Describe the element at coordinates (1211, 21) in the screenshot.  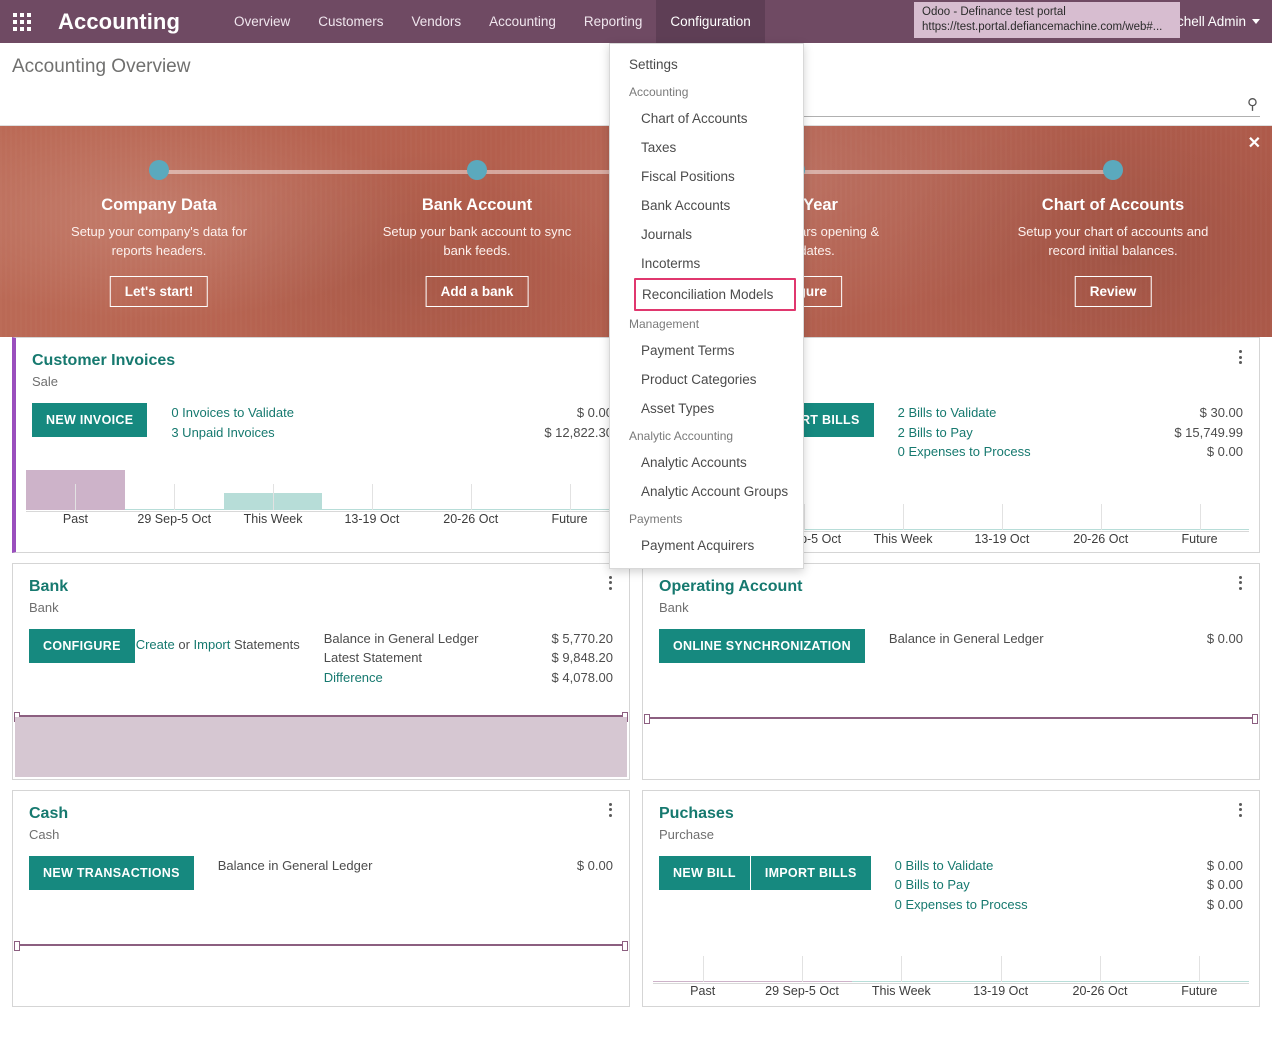
I see `user-menu-label: chell Admin` at that location.